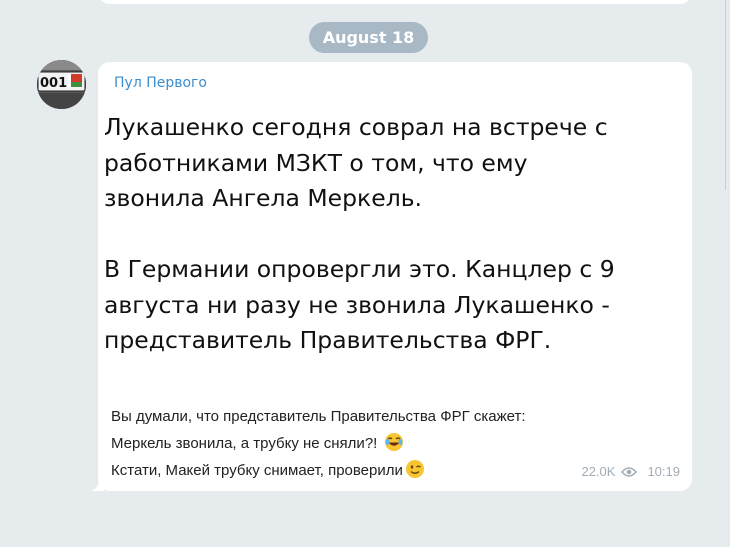 The image size is (730, 547). I want to click on message-meta: 22.0K 10:19, so click(630, 471).